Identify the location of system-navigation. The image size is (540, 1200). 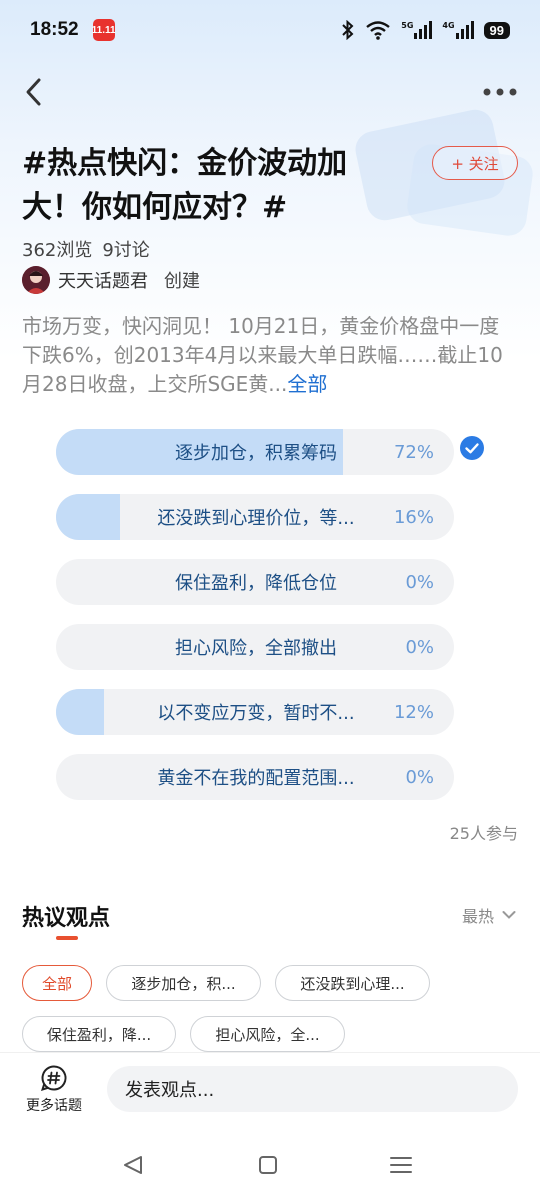
(270, 1166).